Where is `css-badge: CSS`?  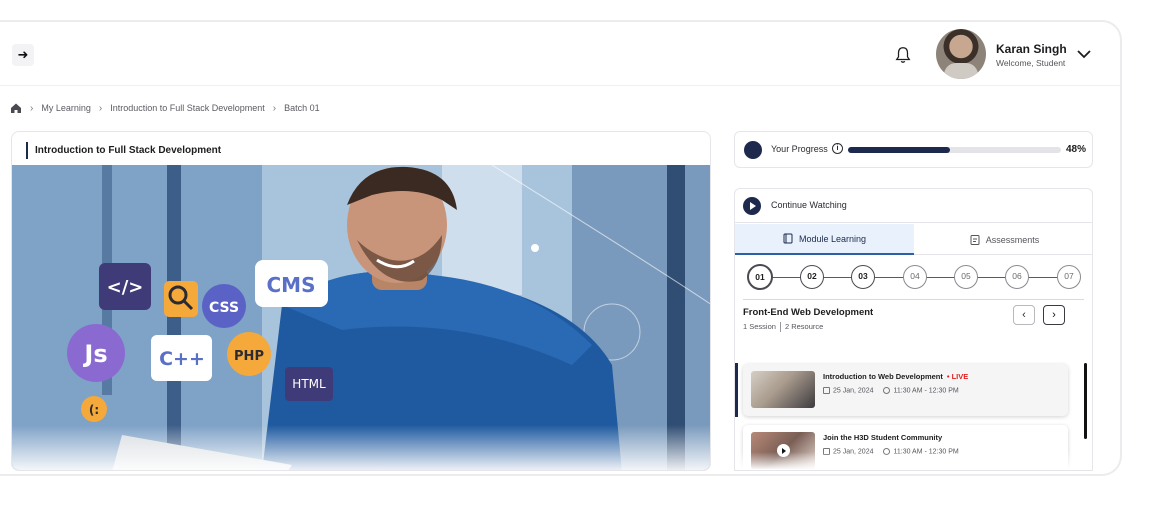
css-badge: CSS is located at coordinates (224, 306).